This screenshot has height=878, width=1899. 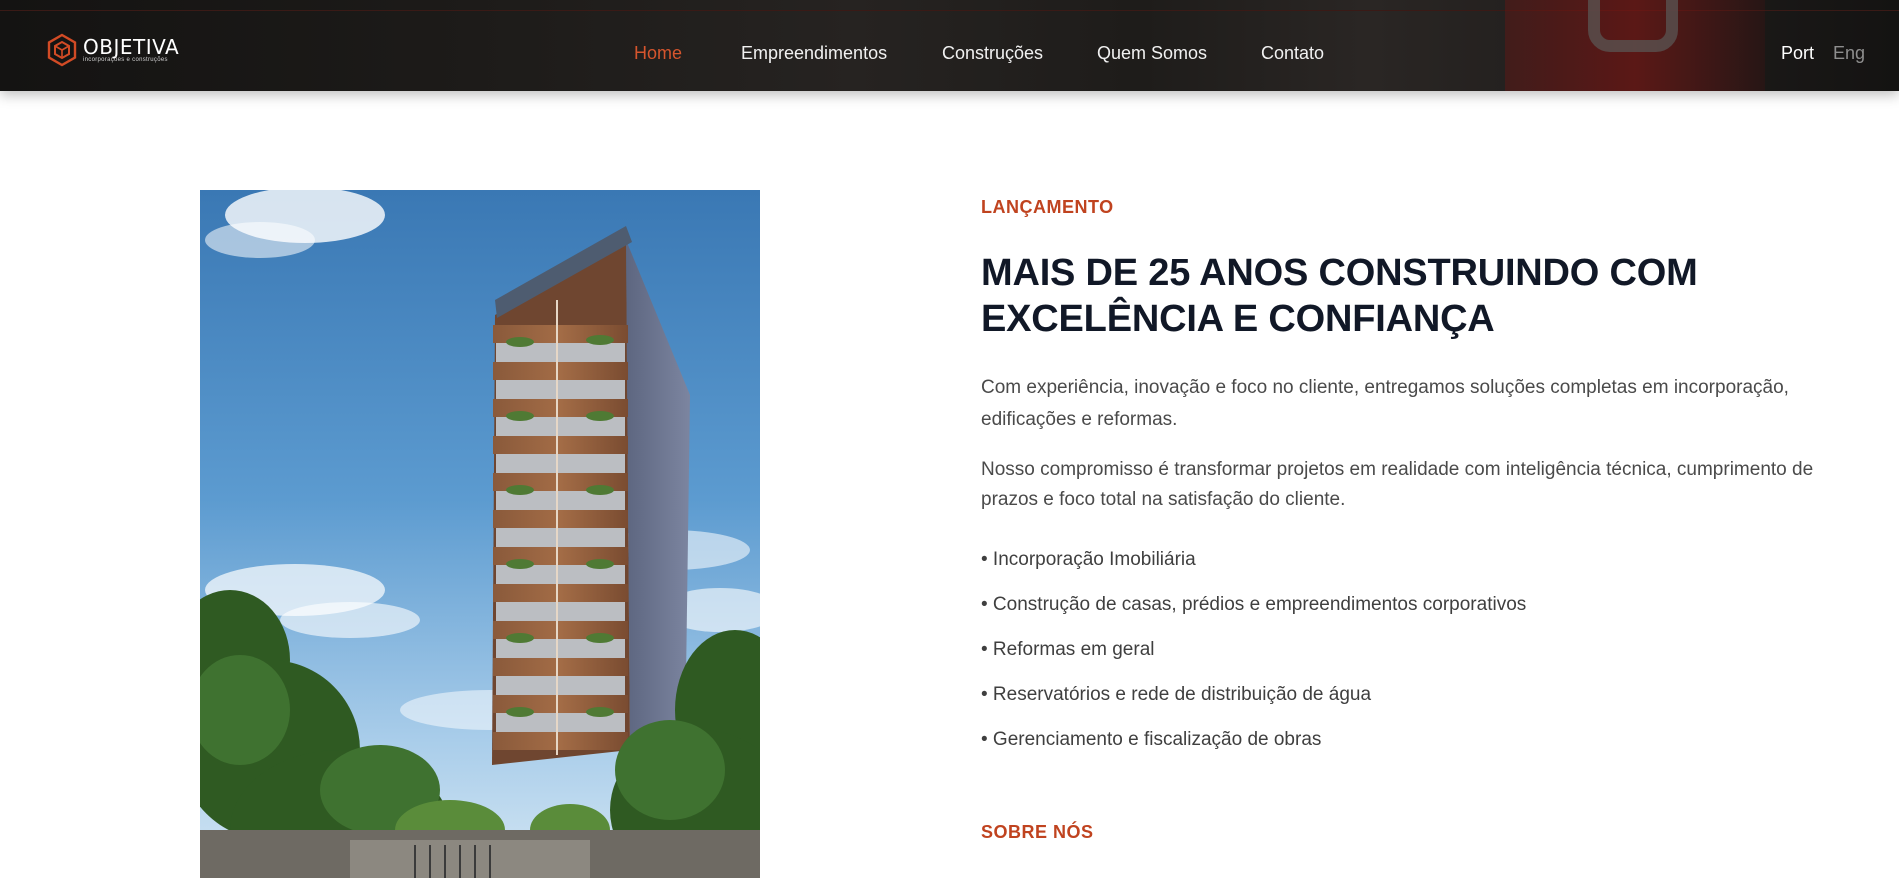 I want to click on logo-name: OBJETIVA, so click(x=131, y=46).